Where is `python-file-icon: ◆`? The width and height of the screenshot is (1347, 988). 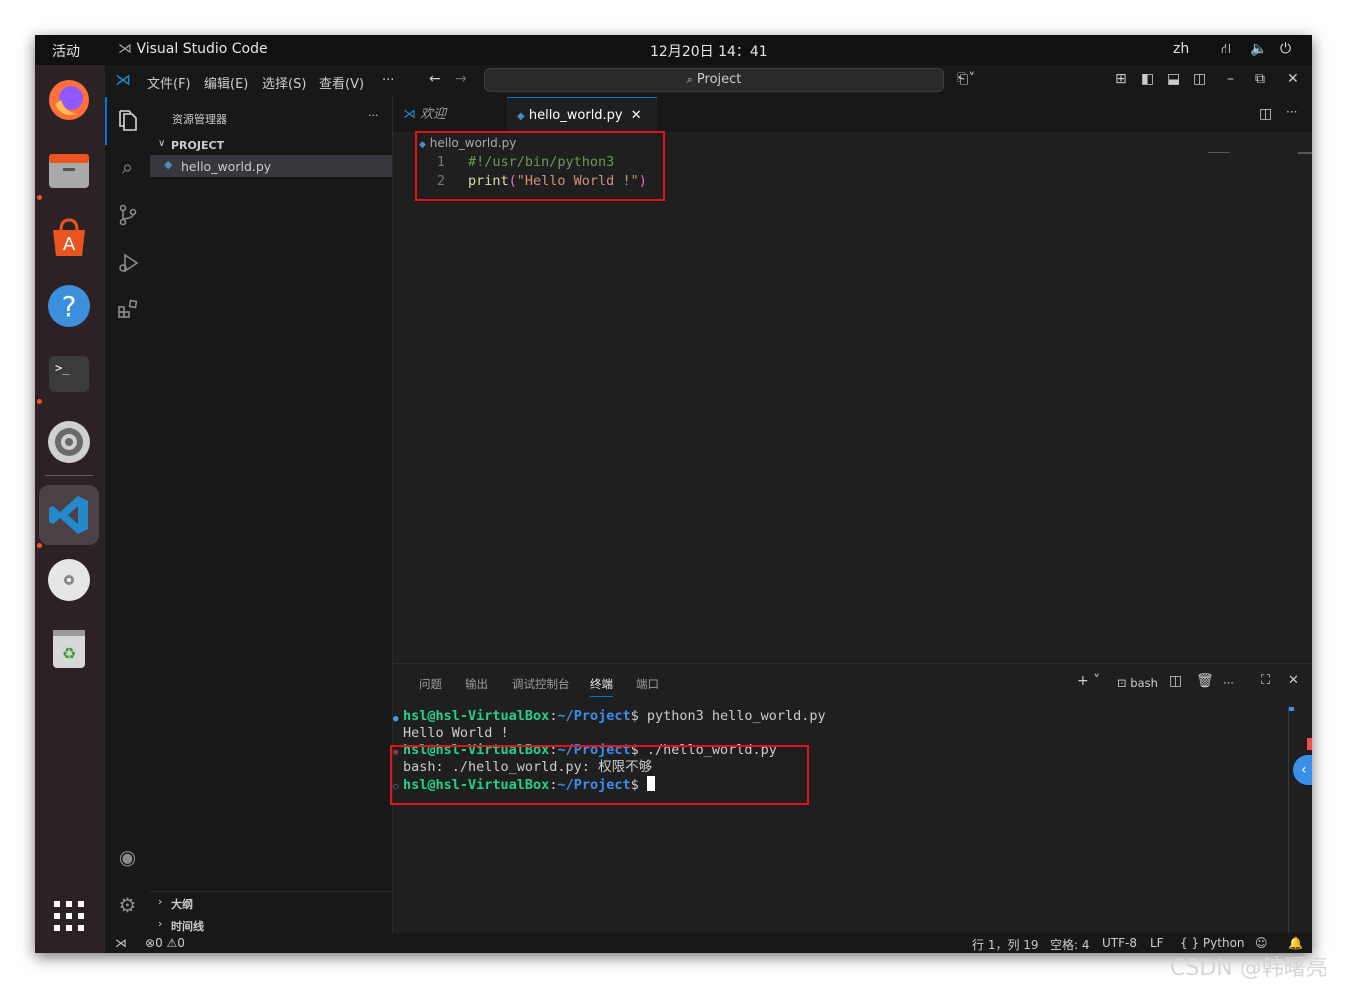 python-file-icon: ◆ is located at coordinates (521, 116).